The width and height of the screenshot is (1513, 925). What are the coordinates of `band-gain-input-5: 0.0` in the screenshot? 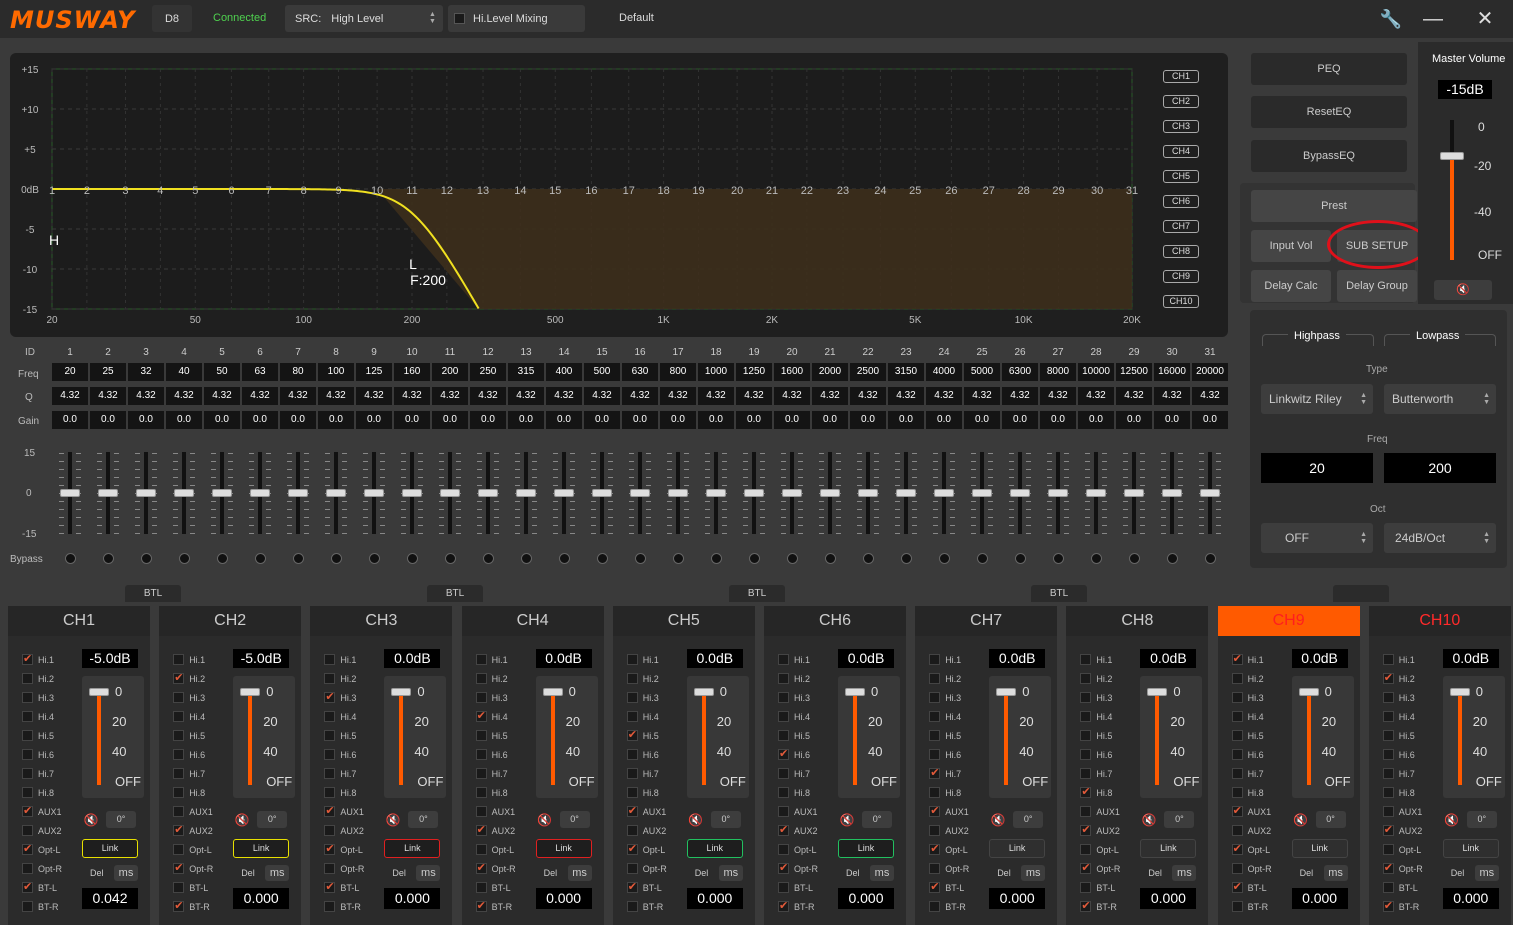 It's located at (222, 420).